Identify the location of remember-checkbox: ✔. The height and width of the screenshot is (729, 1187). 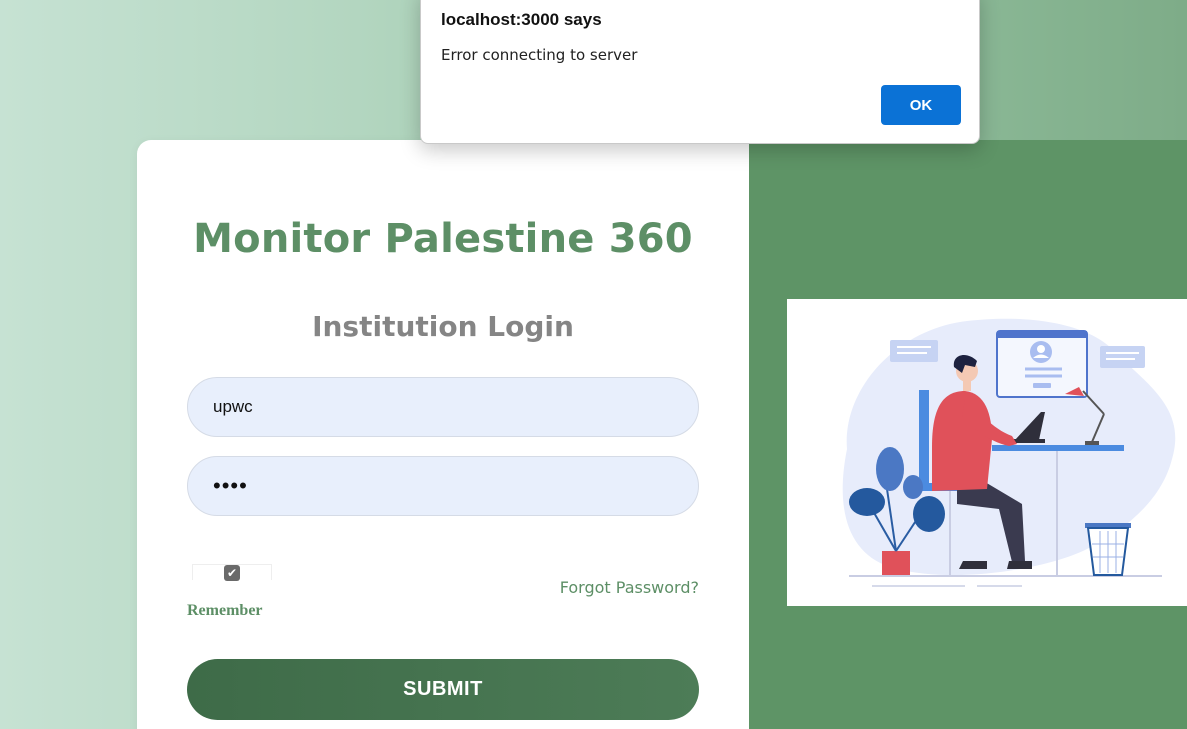
(232, 573).